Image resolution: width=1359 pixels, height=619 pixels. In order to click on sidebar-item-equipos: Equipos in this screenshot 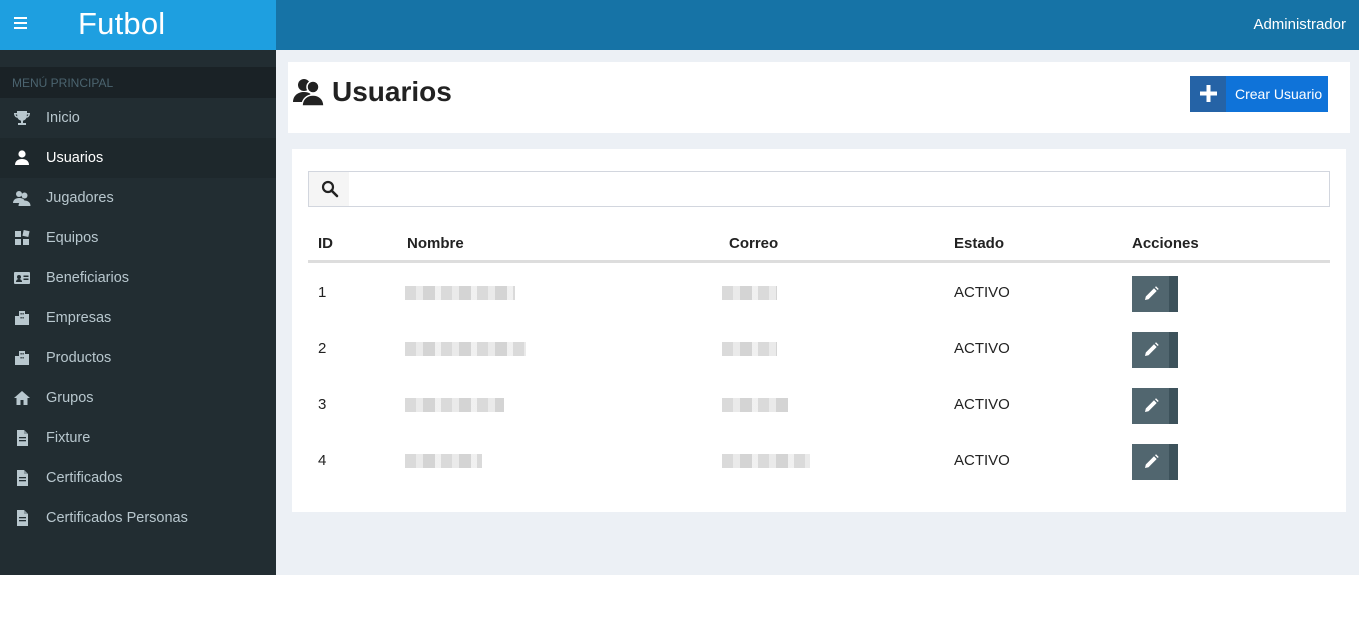, I will do `click(138, 238)`.